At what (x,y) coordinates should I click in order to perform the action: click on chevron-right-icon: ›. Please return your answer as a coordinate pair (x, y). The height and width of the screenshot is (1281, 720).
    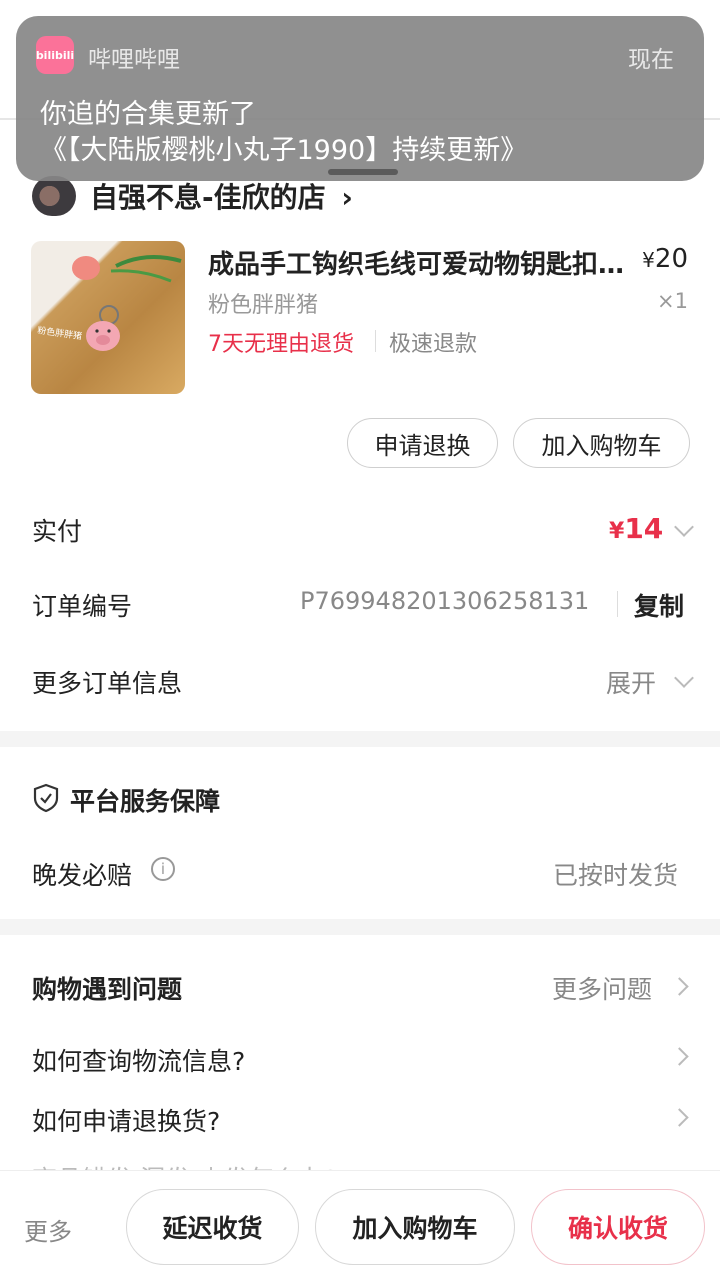
    Looking at the image, I should click on (347, 197).